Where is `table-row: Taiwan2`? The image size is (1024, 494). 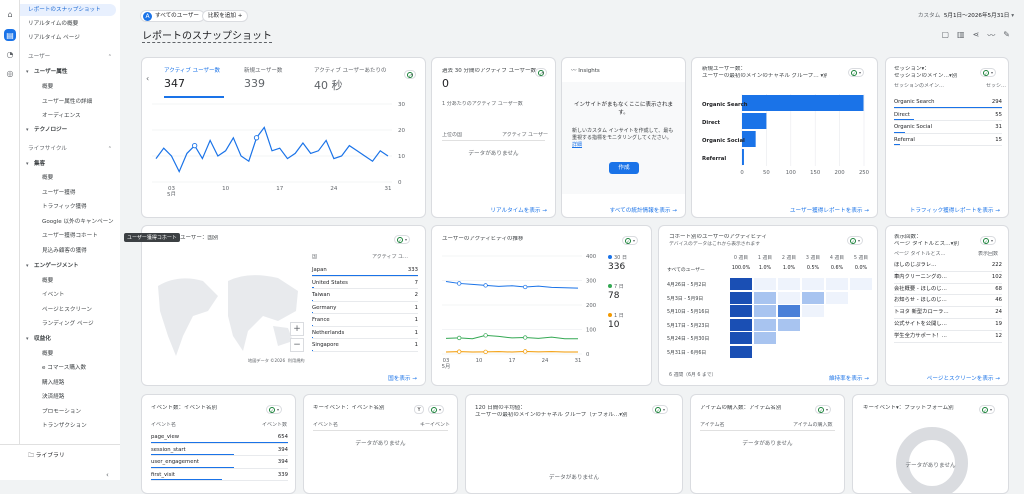
table-row: Taiwan2 is located at coordinates (365, 295).